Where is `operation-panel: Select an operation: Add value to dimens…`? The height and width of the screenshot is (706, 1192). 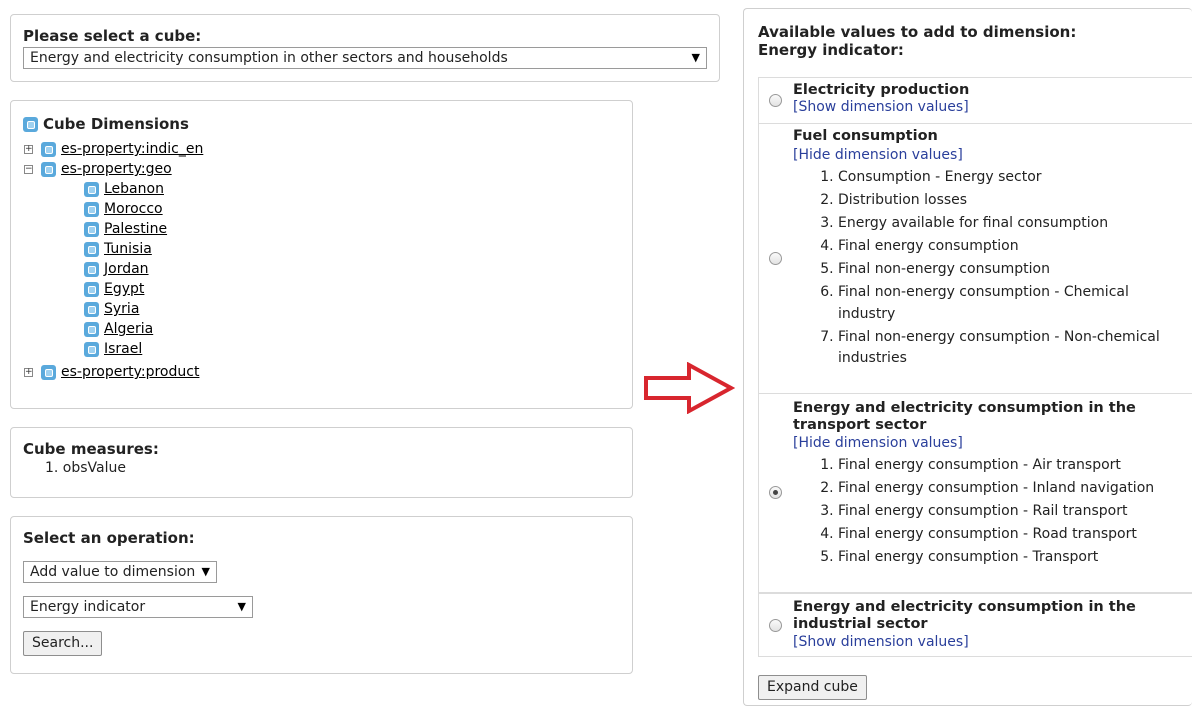 operation-panel: Select an operation: Add value to dimens… is located at coordinates (321, 595).